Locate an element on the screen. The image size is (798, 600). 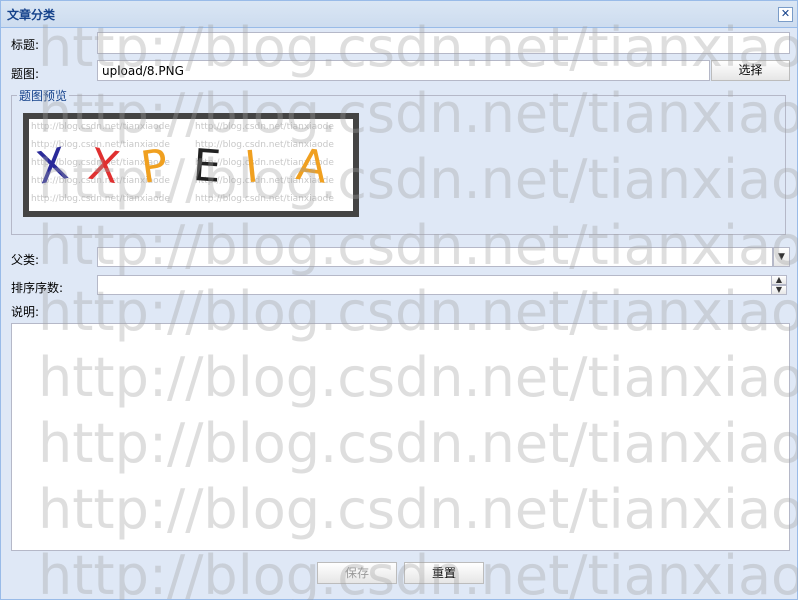
order-label: 排序序数: is located at coordinates (37, 288).